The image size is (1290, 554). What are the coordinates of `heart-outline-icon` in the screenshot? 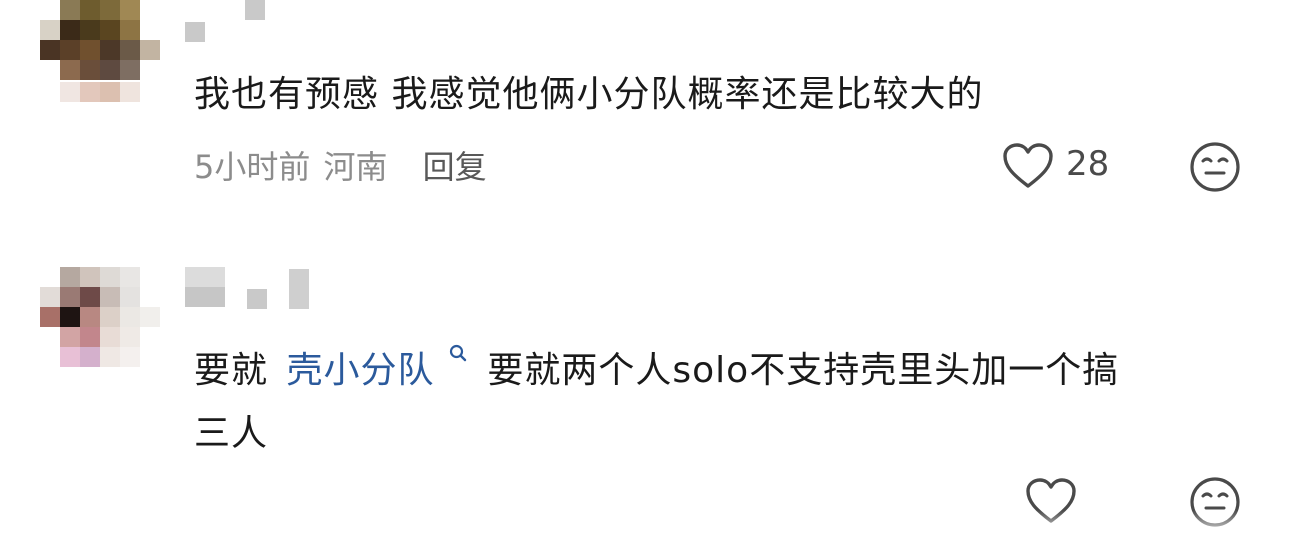 It's located at (1028, 165).